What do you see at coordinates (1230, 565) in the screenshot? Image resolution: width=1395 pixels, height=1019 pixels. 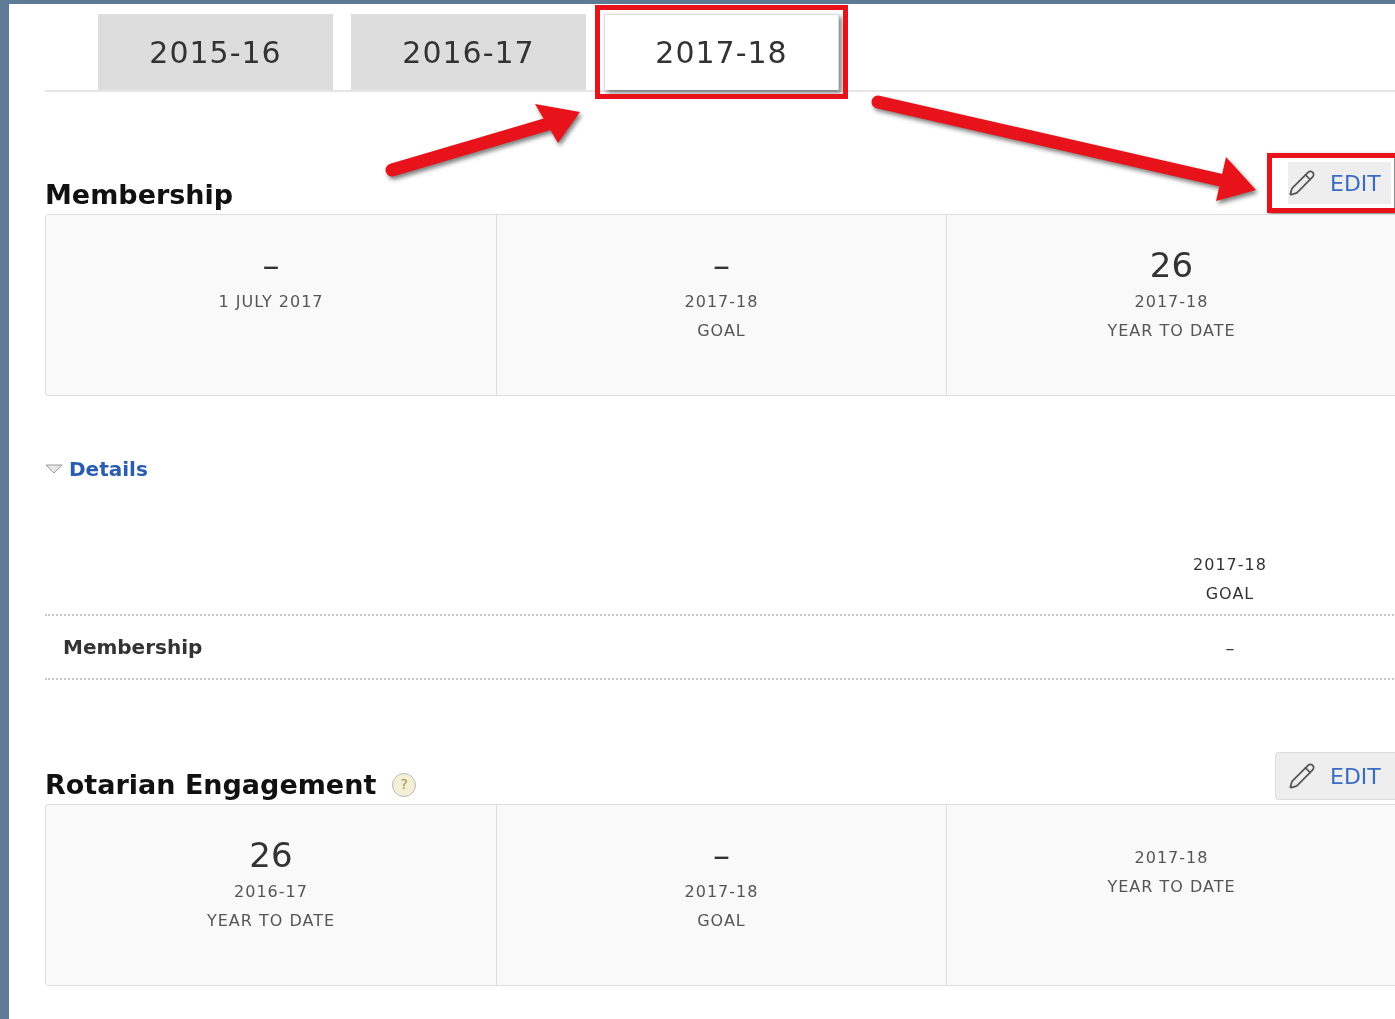 I see `column-header: 2017-18` at bounding box center [1230, 565].